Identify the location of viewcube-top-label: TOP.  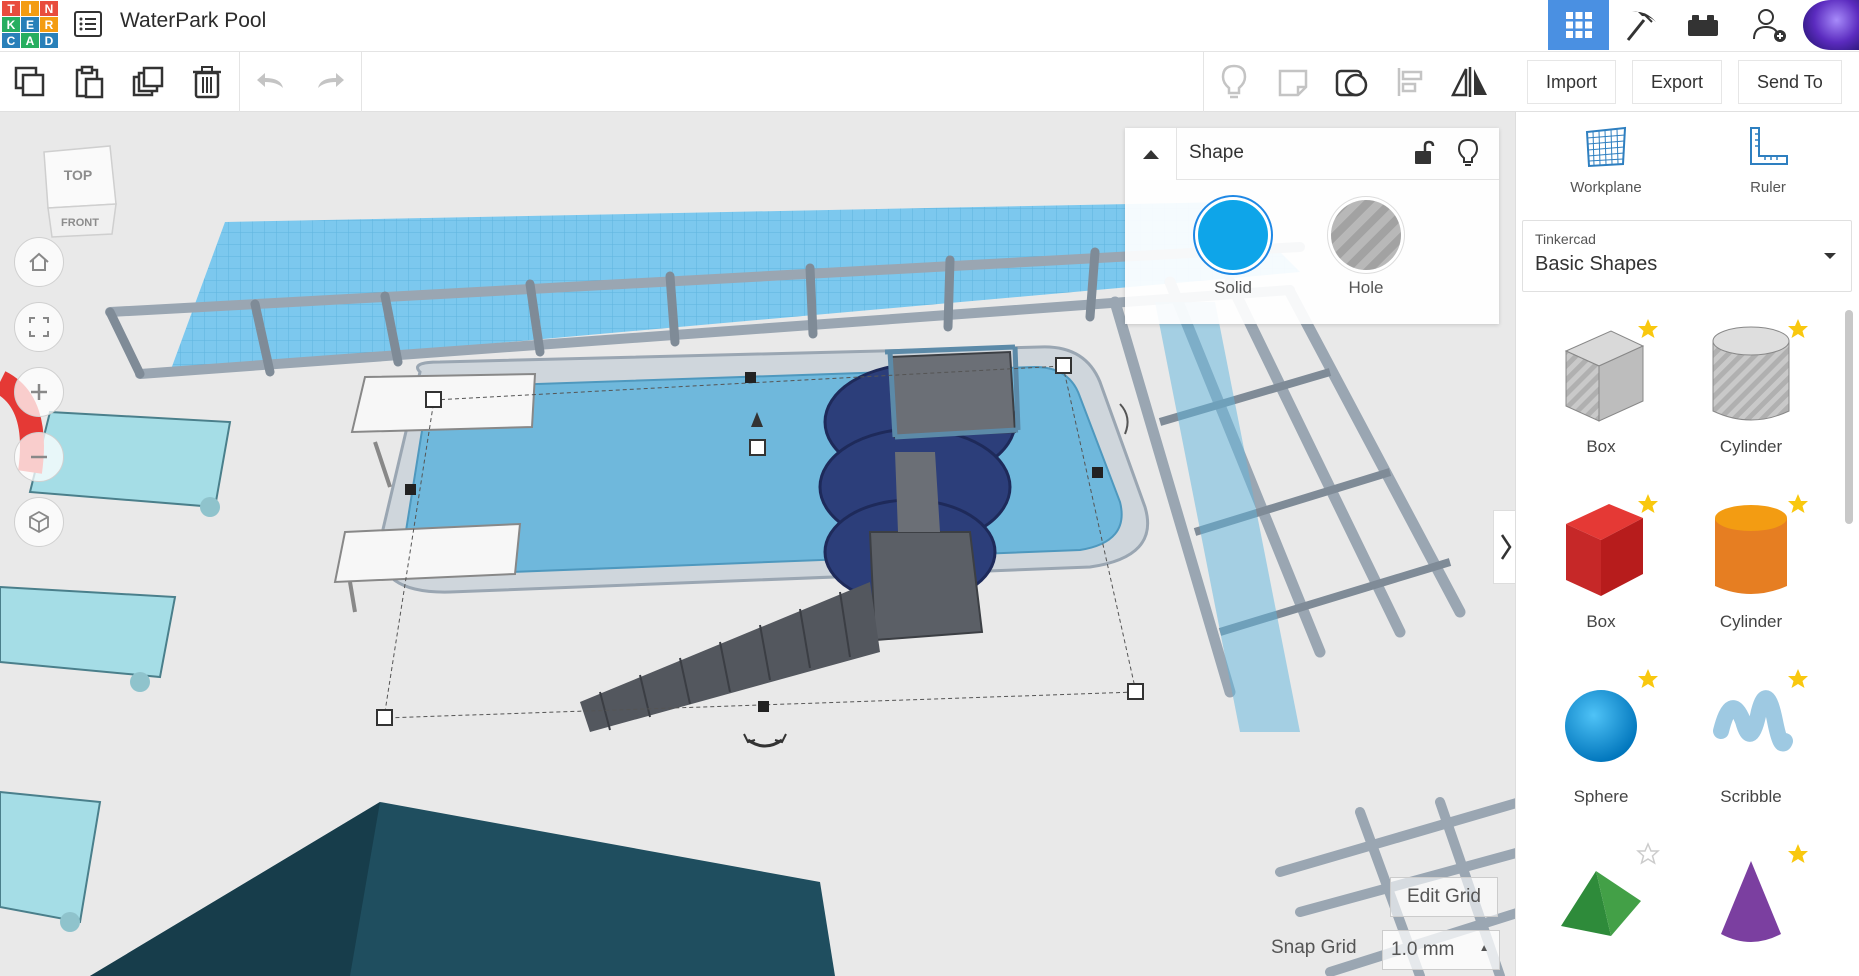
(78, 175).